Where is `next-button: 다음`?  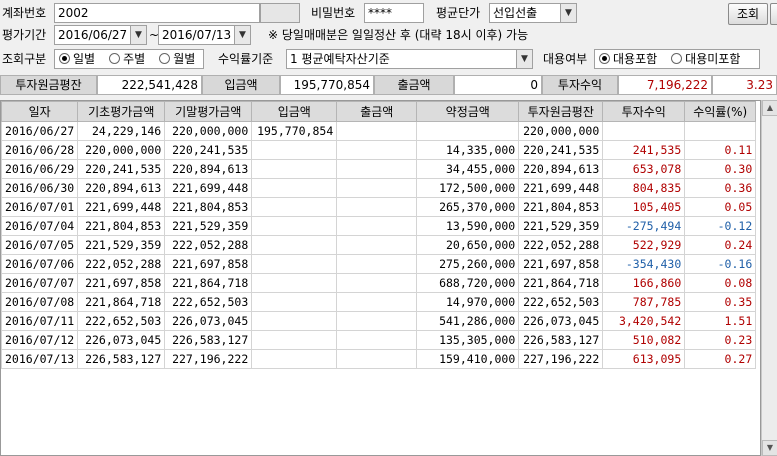 next-button: 다음 is located at coordinates (773, 14).